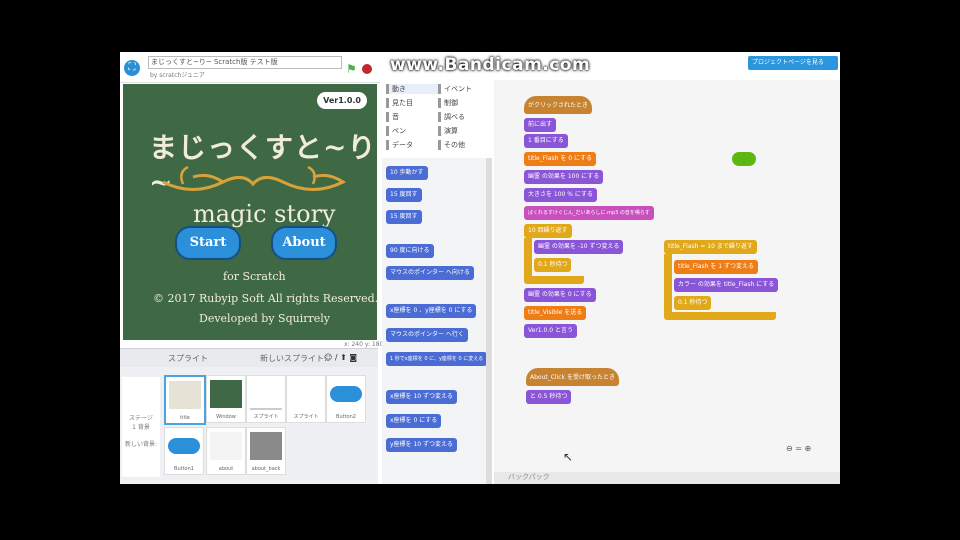 The height and width of the screenshot is (540, 960). I want to click on script-block: 幽霊 の効果を 100 にする, so click(564, 177).